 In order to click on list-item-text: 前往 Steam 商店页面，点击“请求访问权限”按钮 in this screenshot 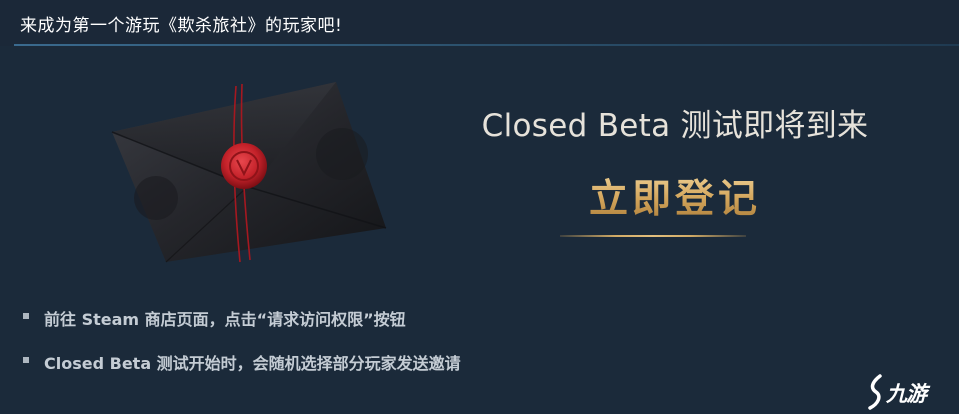, I will do `click(225, 319)`.